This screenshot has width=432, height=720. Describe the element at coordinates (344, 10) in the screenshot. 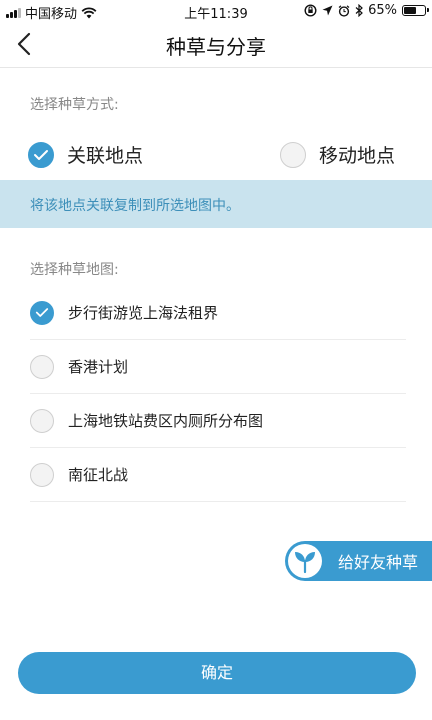

I see `alarm-icon` at that location.